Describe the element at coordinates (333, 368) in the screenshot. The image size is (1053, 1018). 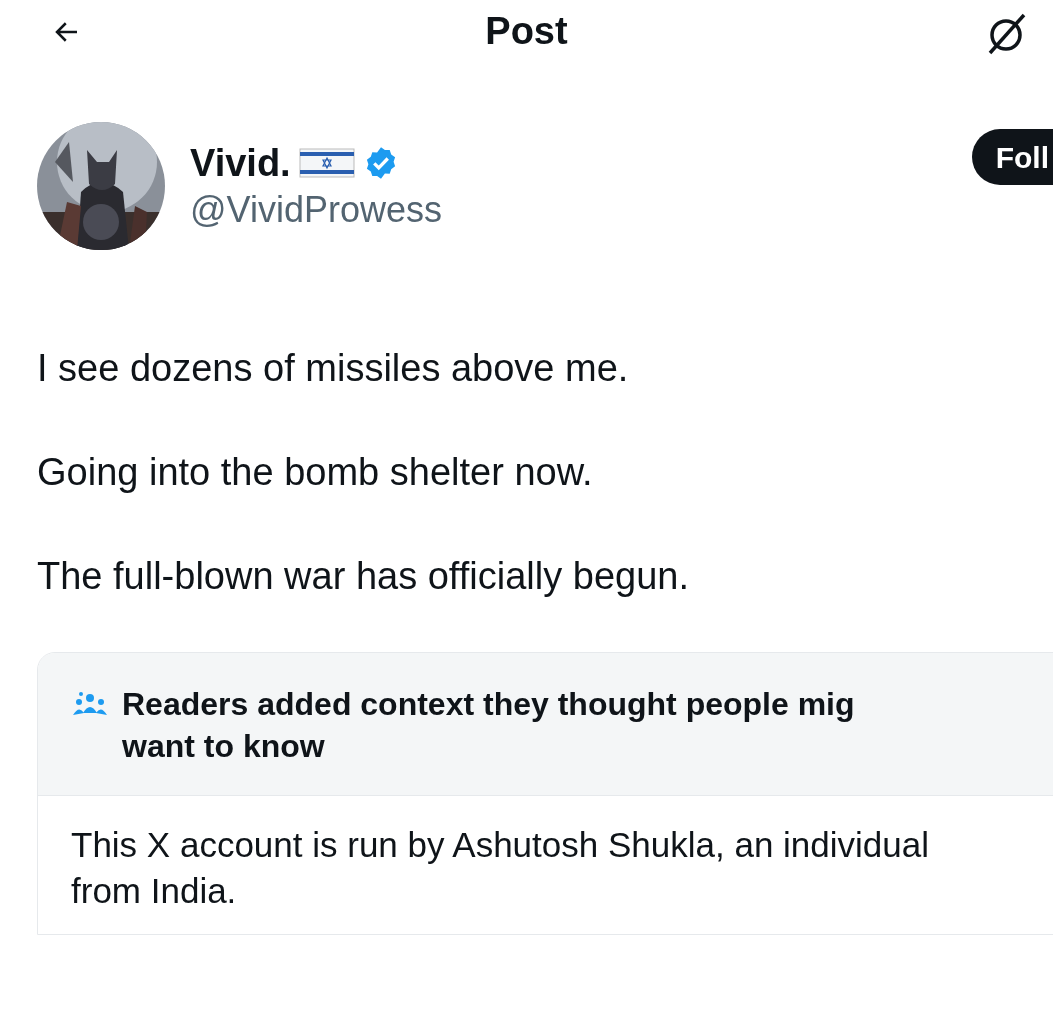
I see `post-text: I see dozens of missiles above me.` at that location.